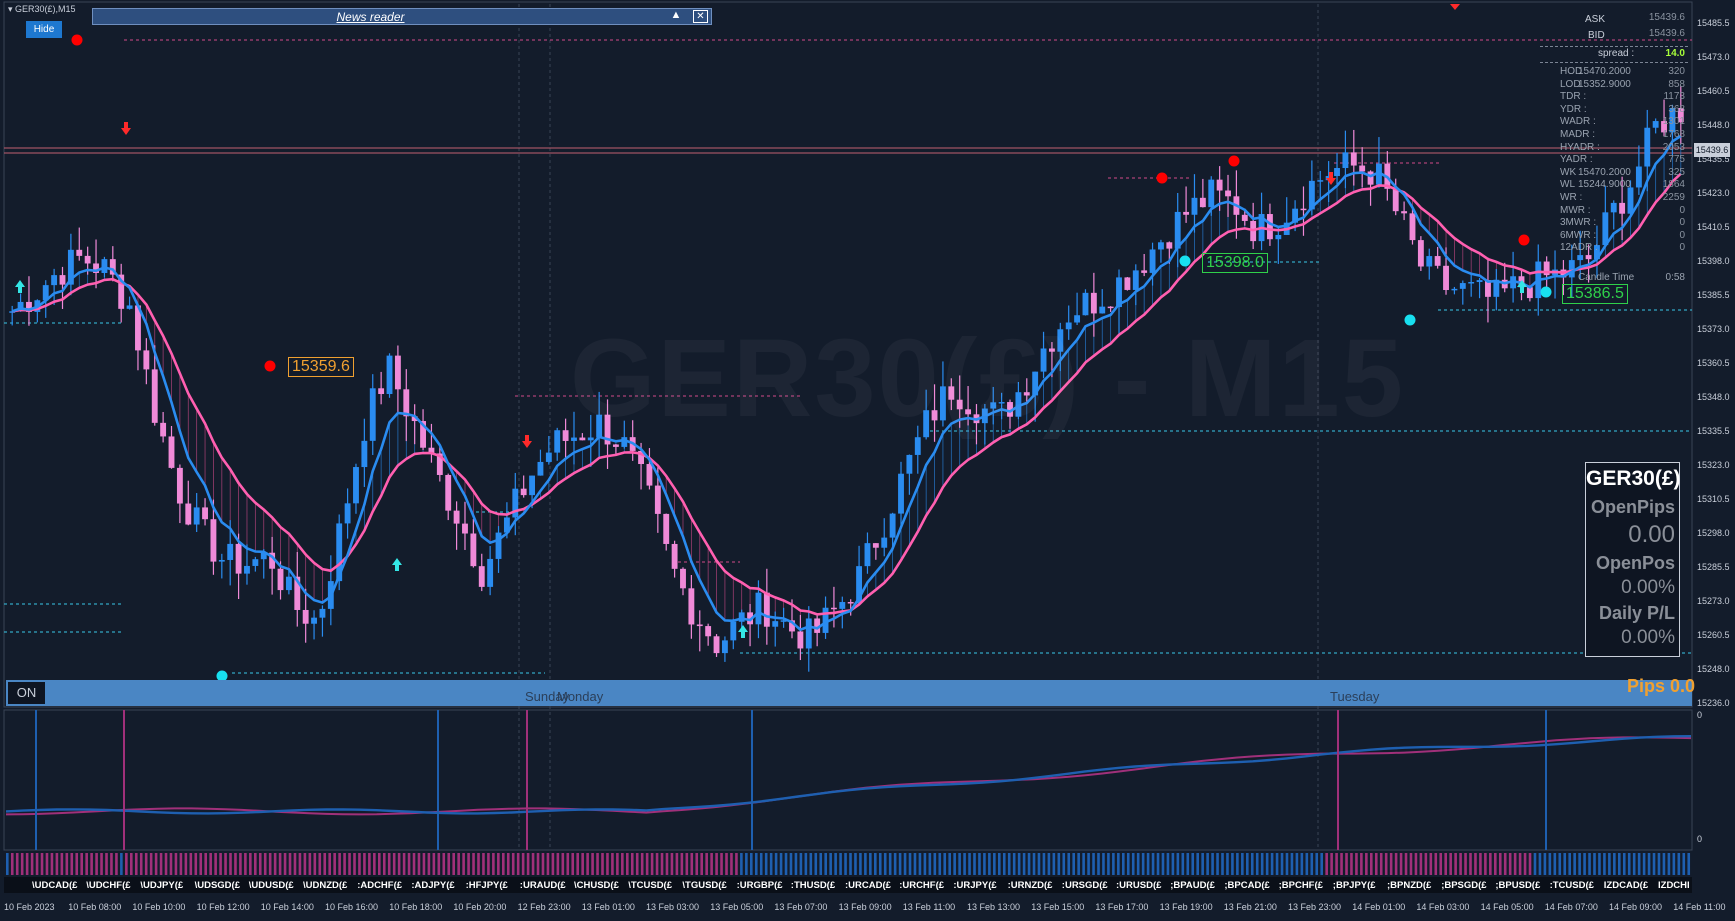  What do you see at coordinates (700, 16) in the screenshot?
I see `close-icon: ✕` at bounding box center [700, 16].